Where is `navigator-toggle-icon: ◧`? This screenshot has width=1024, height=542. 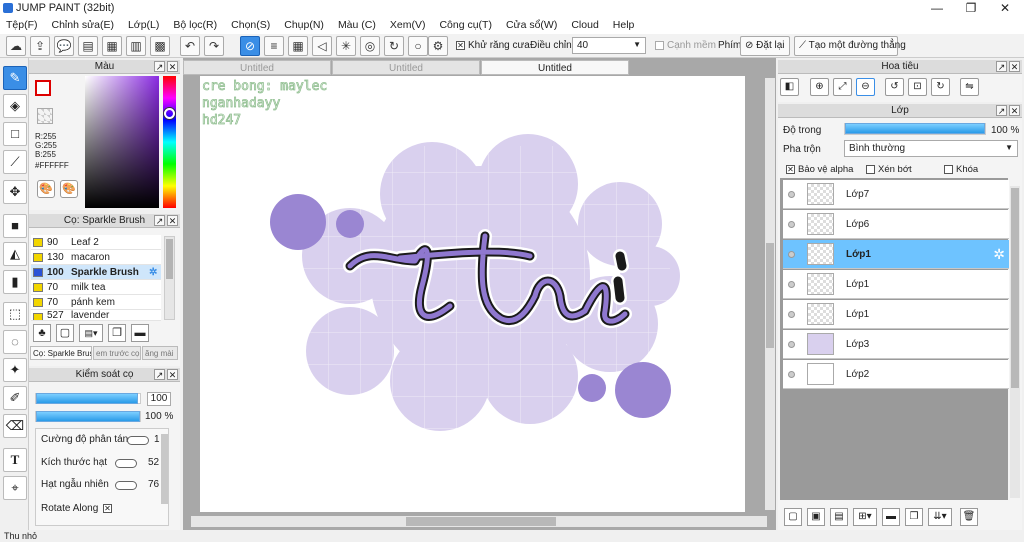 navigator-toggle-icon: ◧ is located at coordinates (789, 87).